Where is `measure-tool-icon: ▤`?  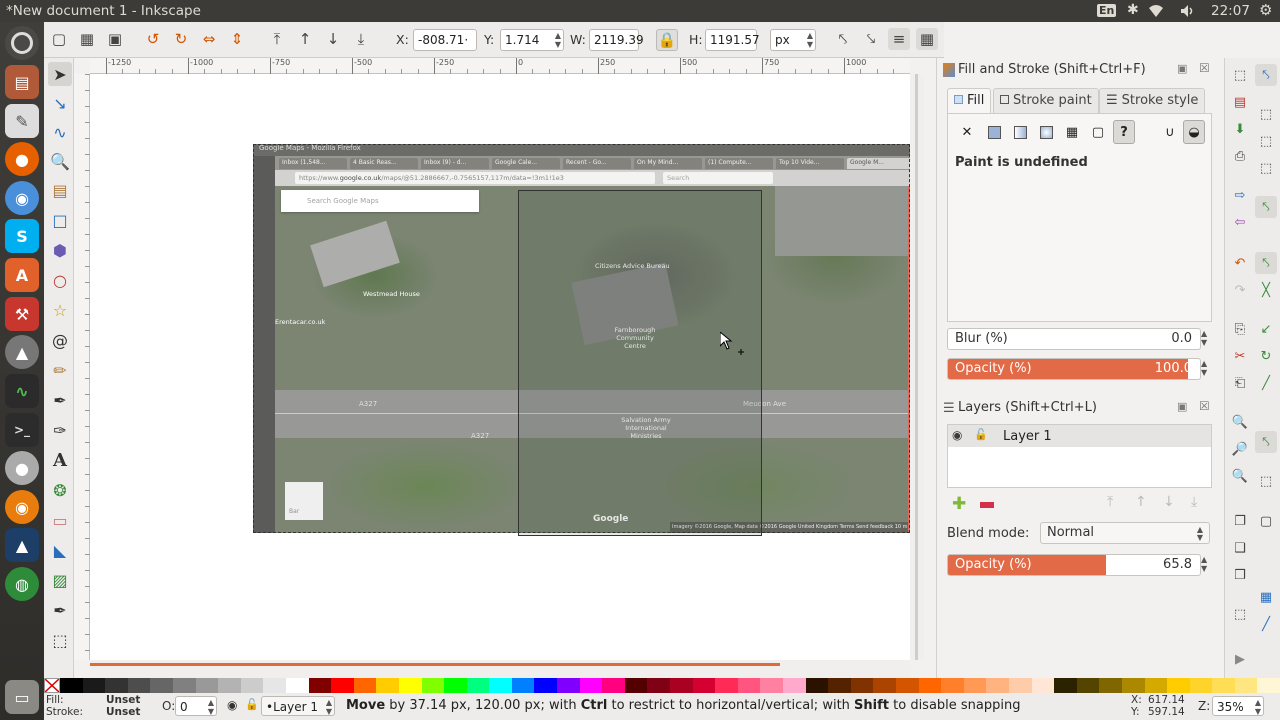
measure-tool-icon: ▤ is located at coordinates (60, 190).